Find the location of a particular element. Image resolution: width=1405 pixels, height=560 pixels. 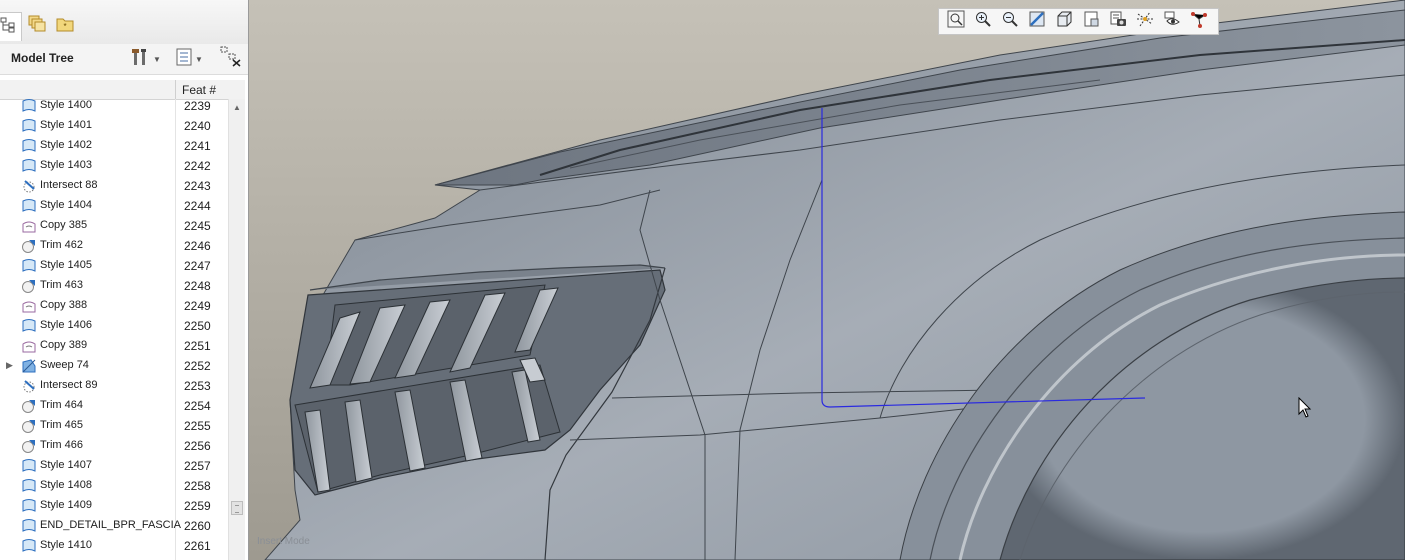

zoom-in-button is located at coordinates (983, 21).